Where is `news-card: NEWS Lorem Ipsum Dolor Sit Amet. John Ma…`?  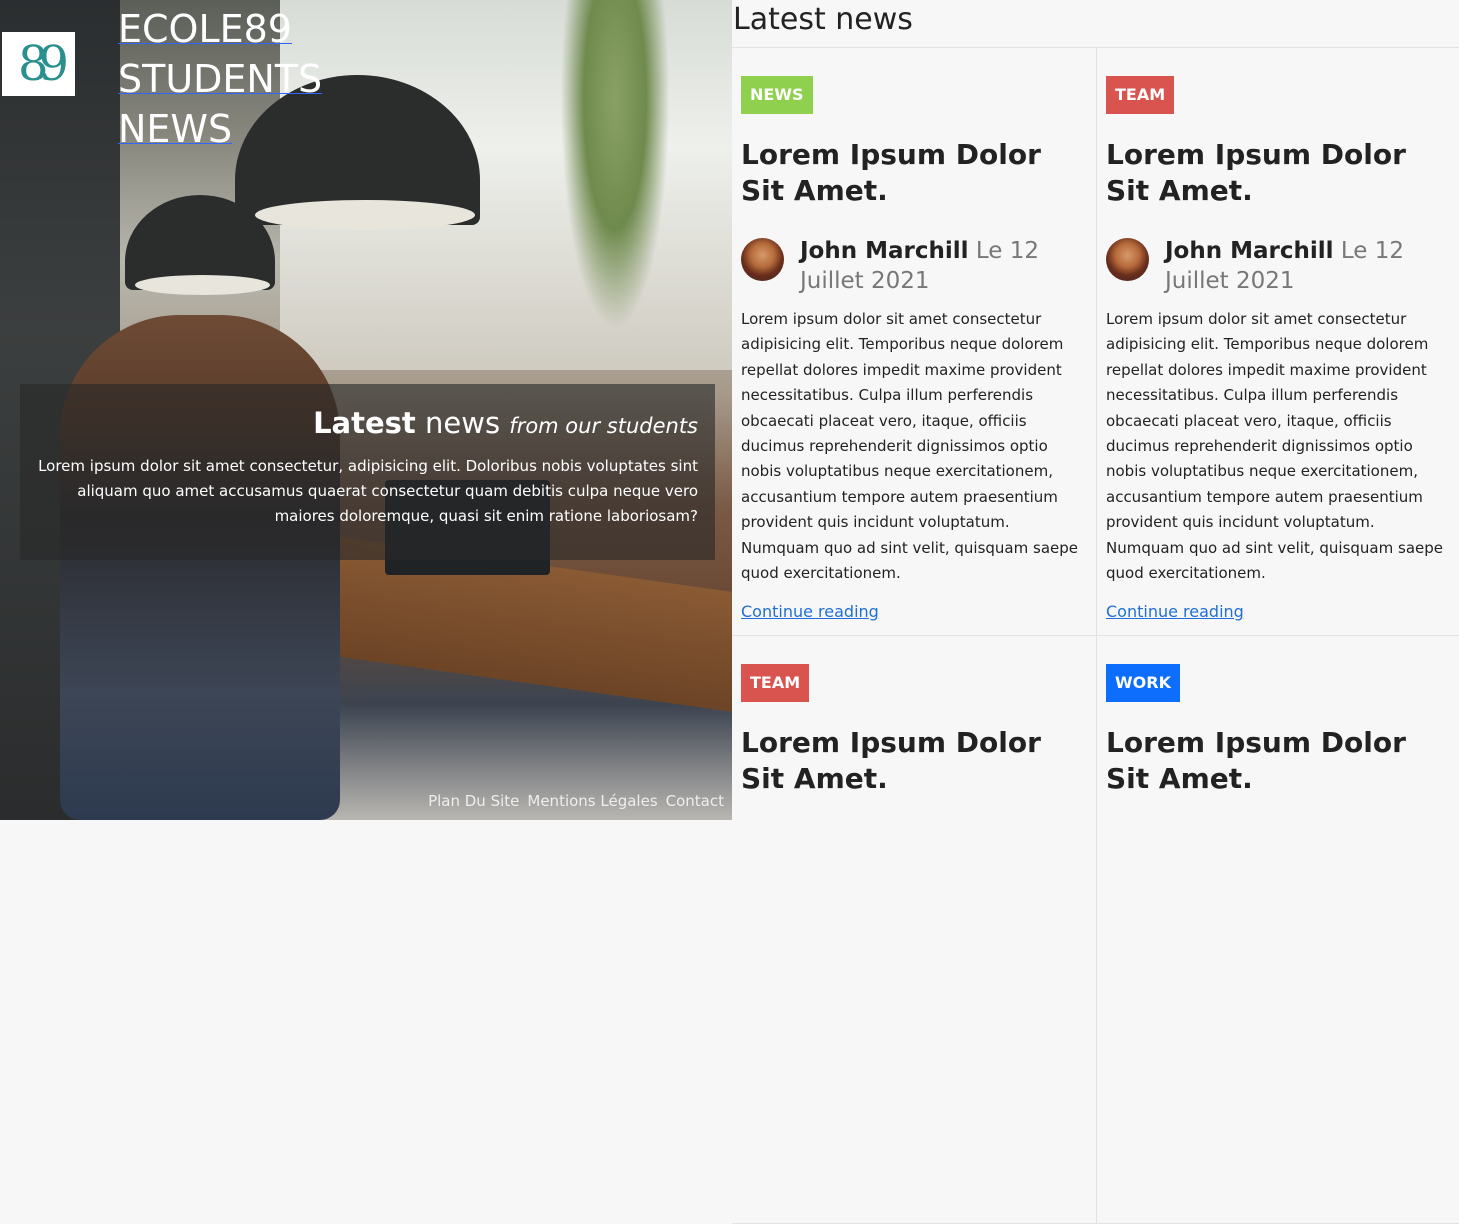 news-card: NEWS Lorem Ipsum Dolor Sit Amet. John Ma… is located at coordinates (914, 342).